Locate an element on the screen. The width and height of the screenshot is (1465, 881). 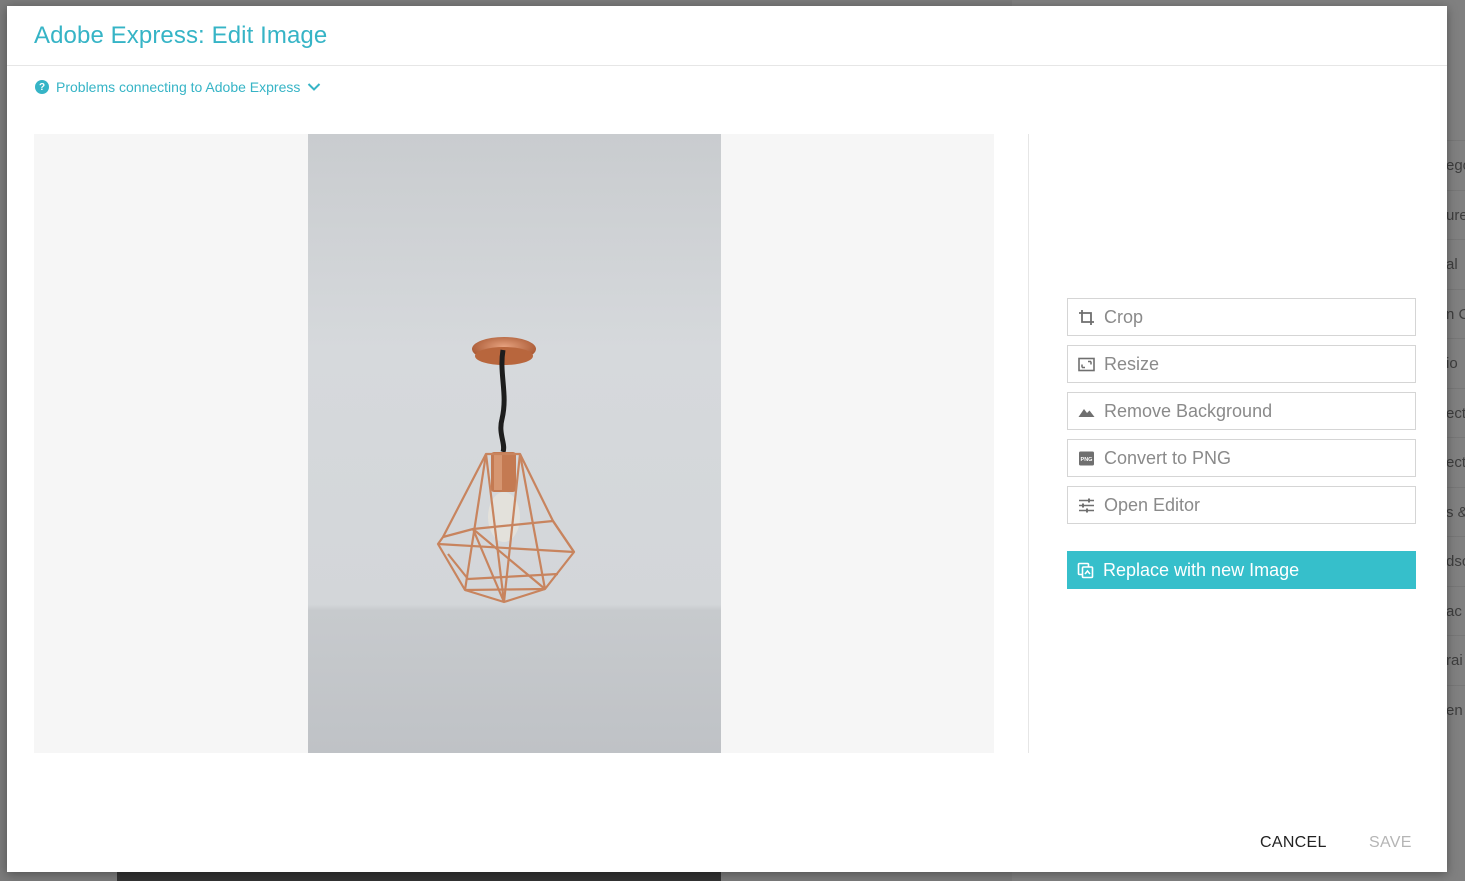
resize-label: Resize is located at coordinates (1132, 363).